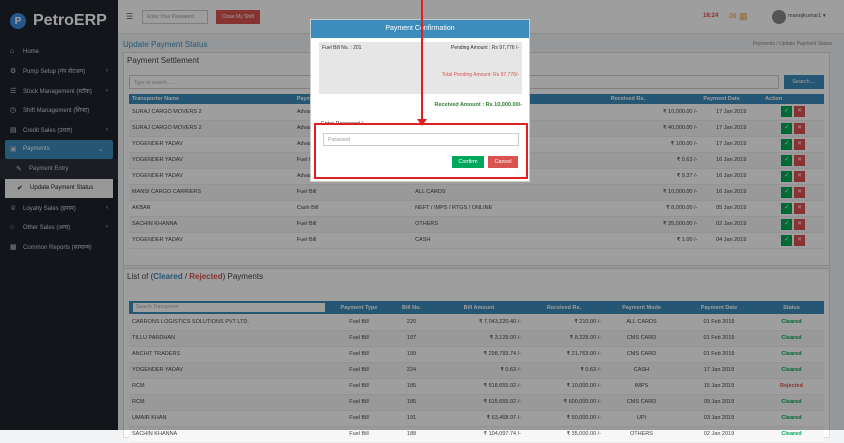 The image size is (844, 443). What do you see at coordinates (478, 105) in the screenshot?
I see `received-amount: Received Amount : Rs 10,000.00/-` at bounding box center [478, 105].